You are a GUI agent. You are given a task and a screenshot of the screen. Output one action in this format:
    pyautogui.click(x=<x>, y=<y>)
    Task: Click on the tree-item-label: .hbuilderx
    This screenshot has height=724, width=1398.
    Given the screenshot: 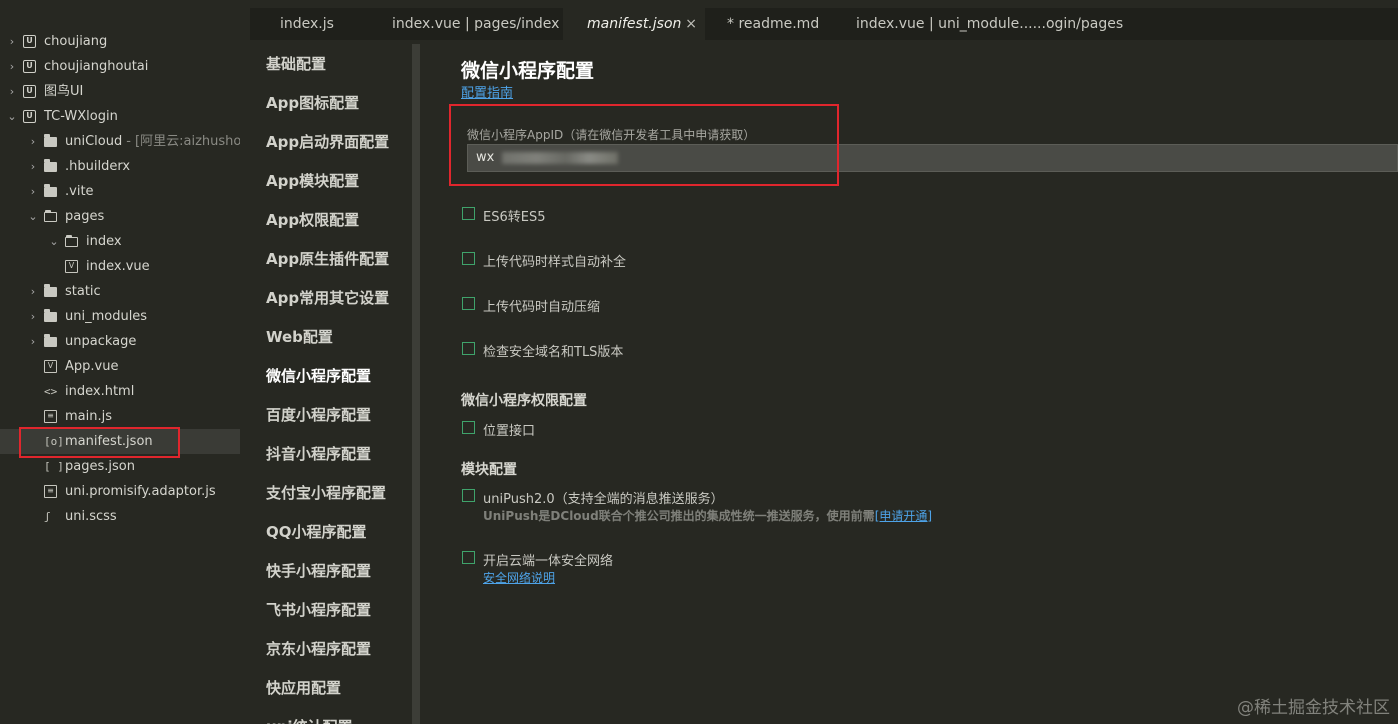 What is the action you would take?
    pyautogui.click(x=98, y=166)
    